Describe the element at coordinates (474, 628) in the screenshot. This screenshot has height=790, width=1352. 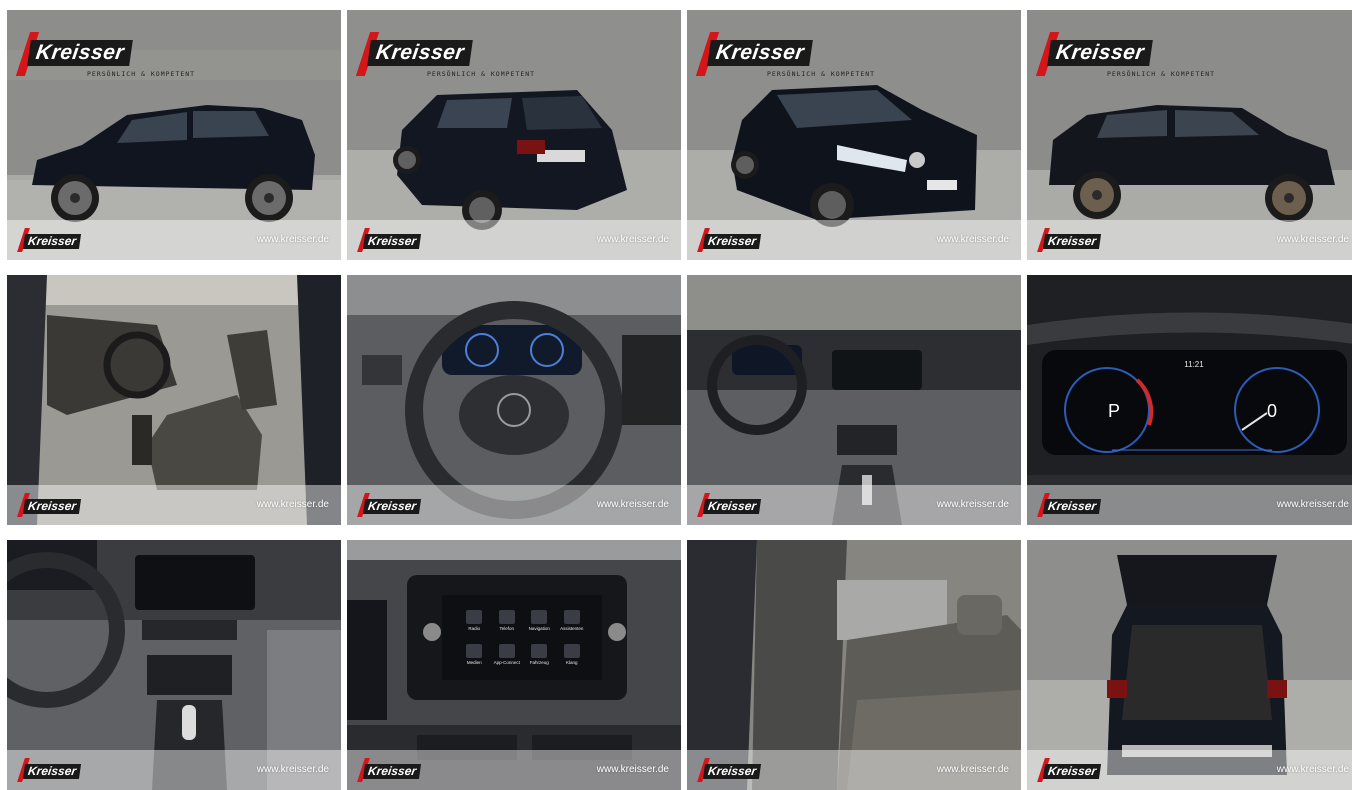
I see `menu-item-label: Radio` at that location.